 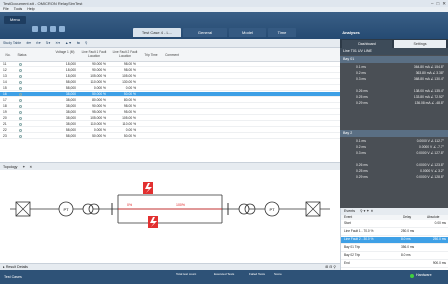 I want to click on swap-button: ⇆, so click(x=78, y=43).